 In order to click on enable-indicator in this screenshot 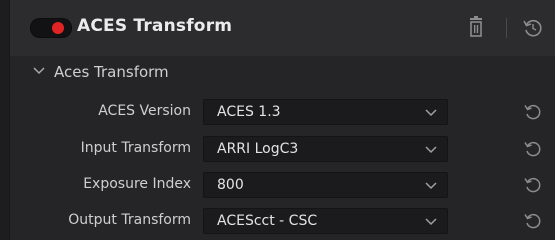, I will do `click(58, 28)`.